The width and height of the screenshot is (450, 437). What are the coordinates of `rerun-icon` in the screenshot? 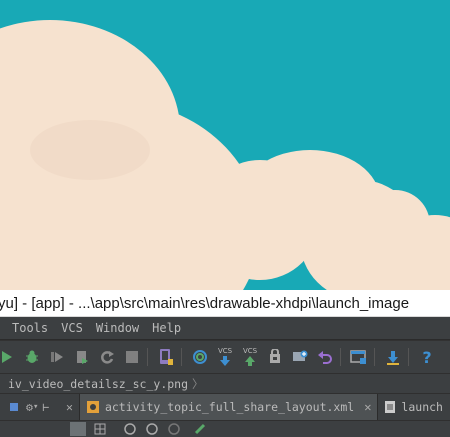 It's located at (107, 357).